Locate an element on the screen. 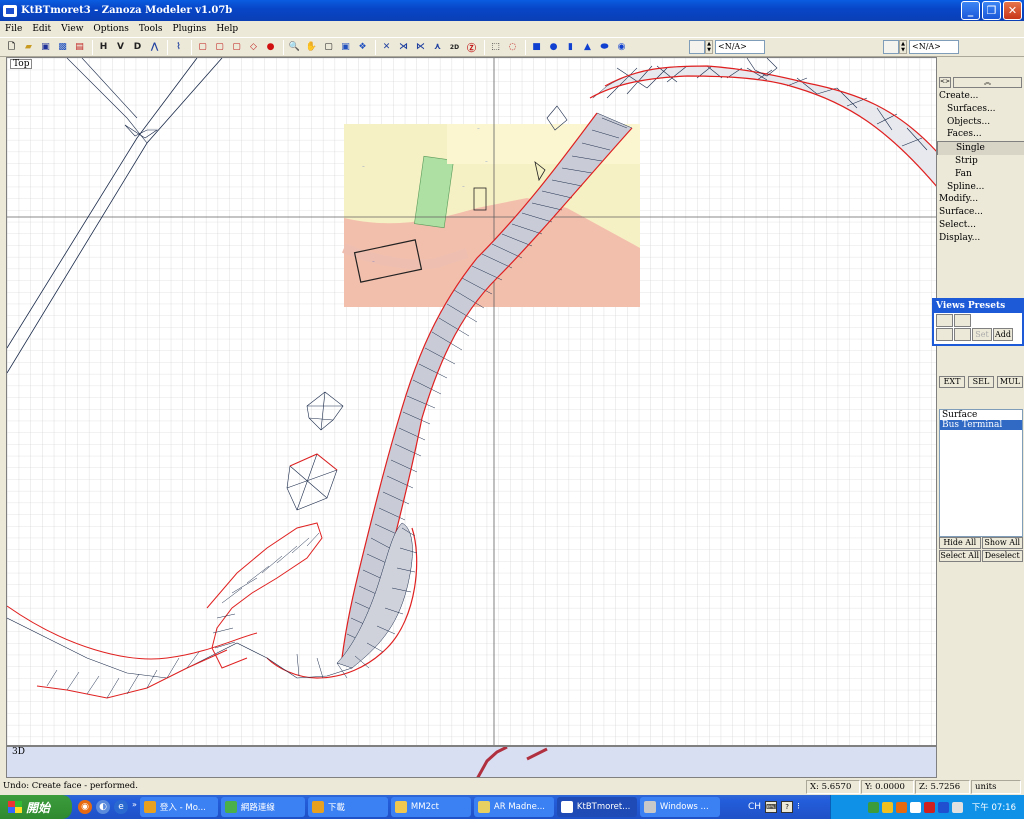  ext-button: EXT is located at coordinates (952, 382).